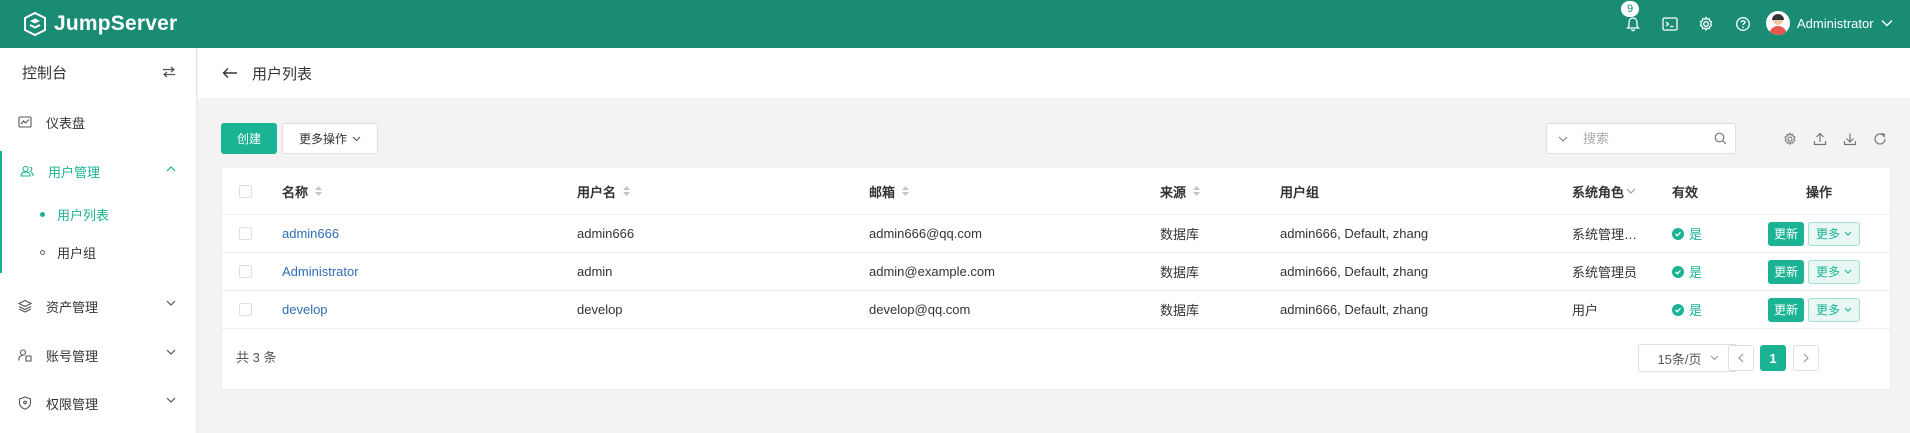 The image size is (1910, 433). Describe the element at coordinates (1696, 272) in the screenshot. I see `active-status-text: 是` at that location.